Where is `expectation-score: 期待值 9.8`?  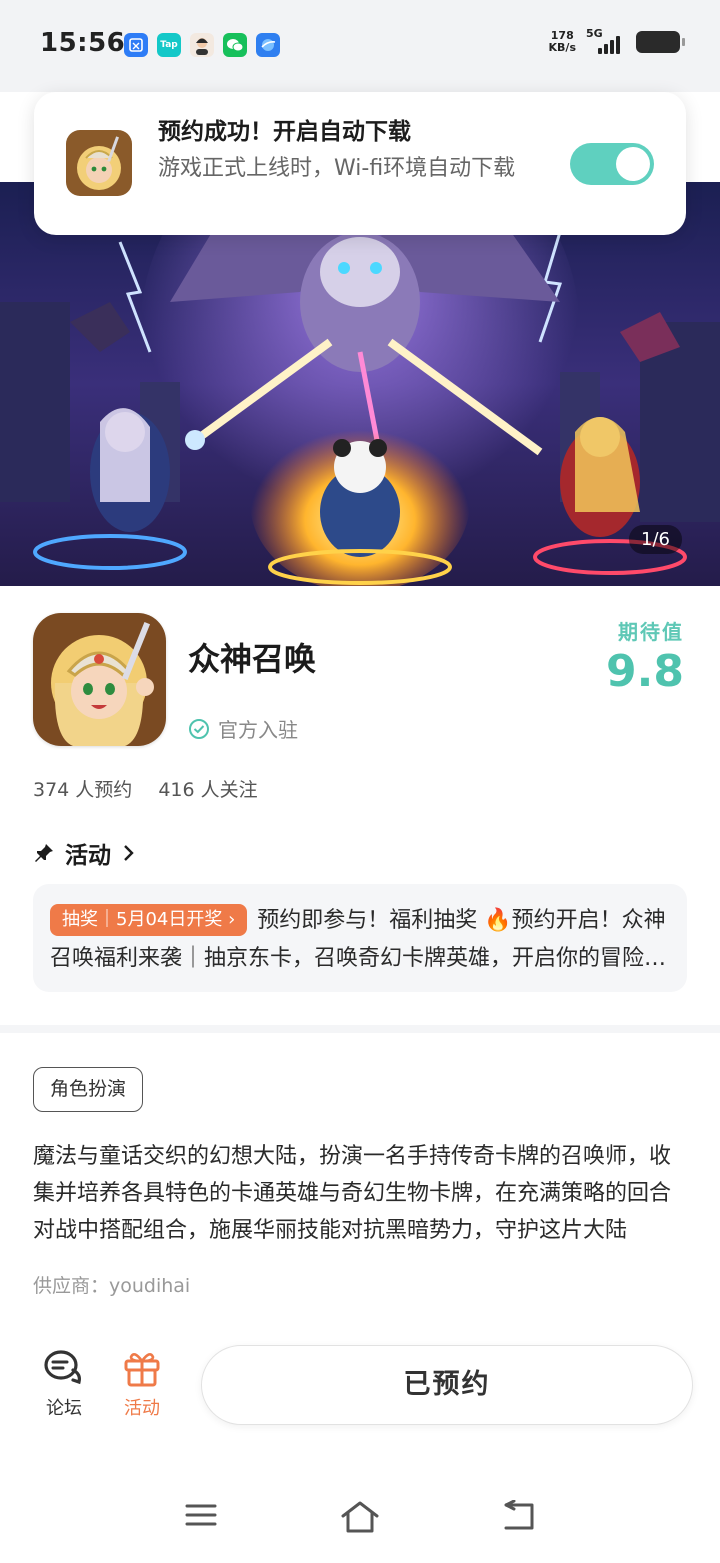
expectation-score: 期待值 9.8 is located at coordinates (645, 656).